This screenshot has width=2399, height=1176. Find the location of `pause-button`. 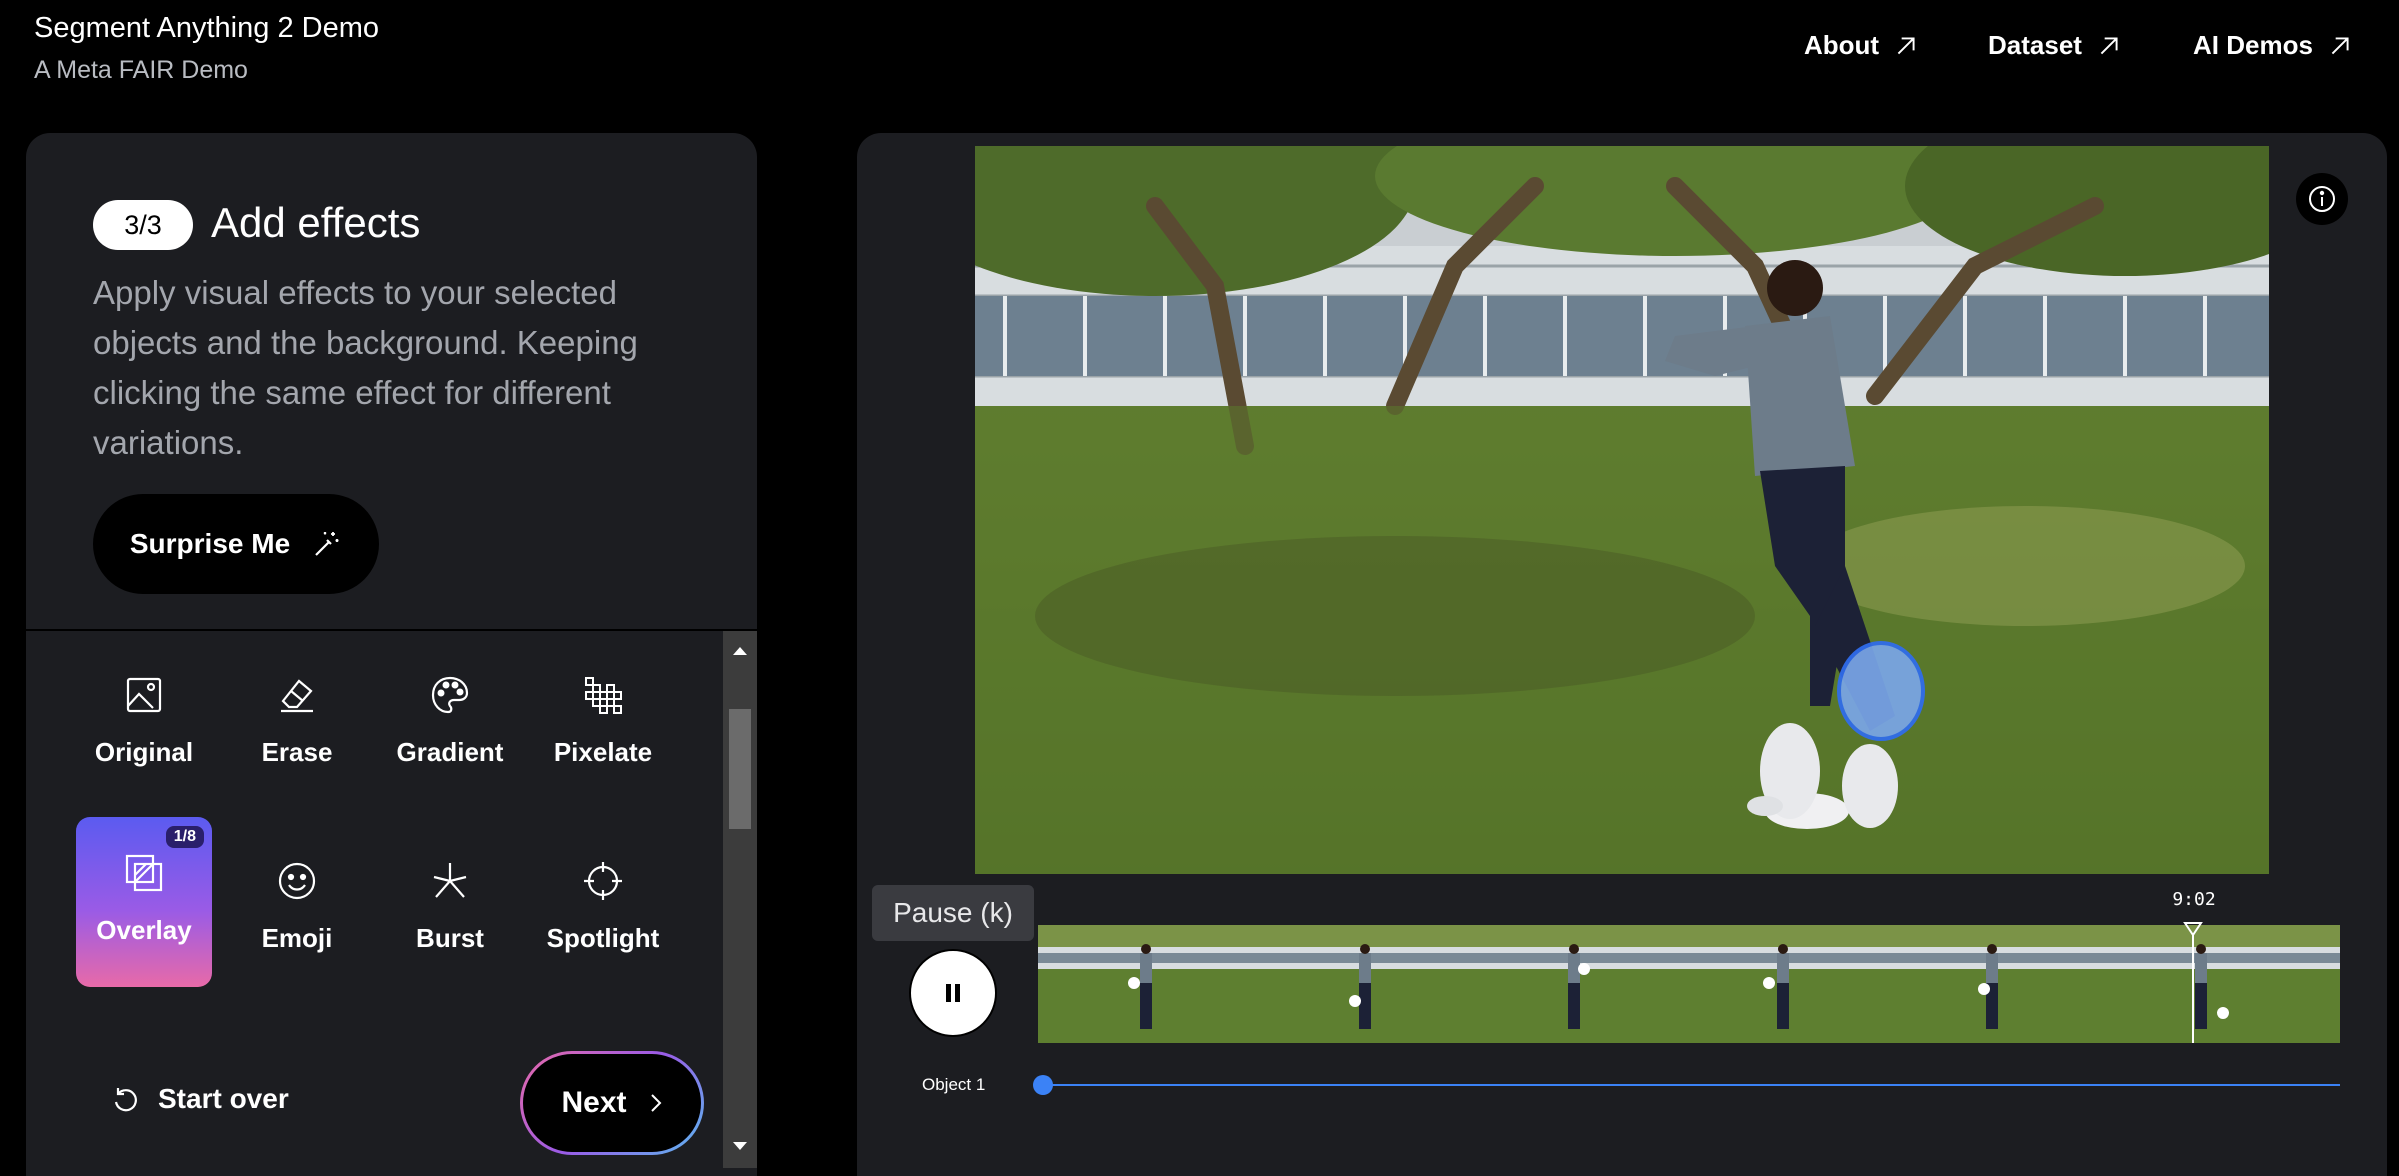

pause-button is located at coordinates (953, 993).